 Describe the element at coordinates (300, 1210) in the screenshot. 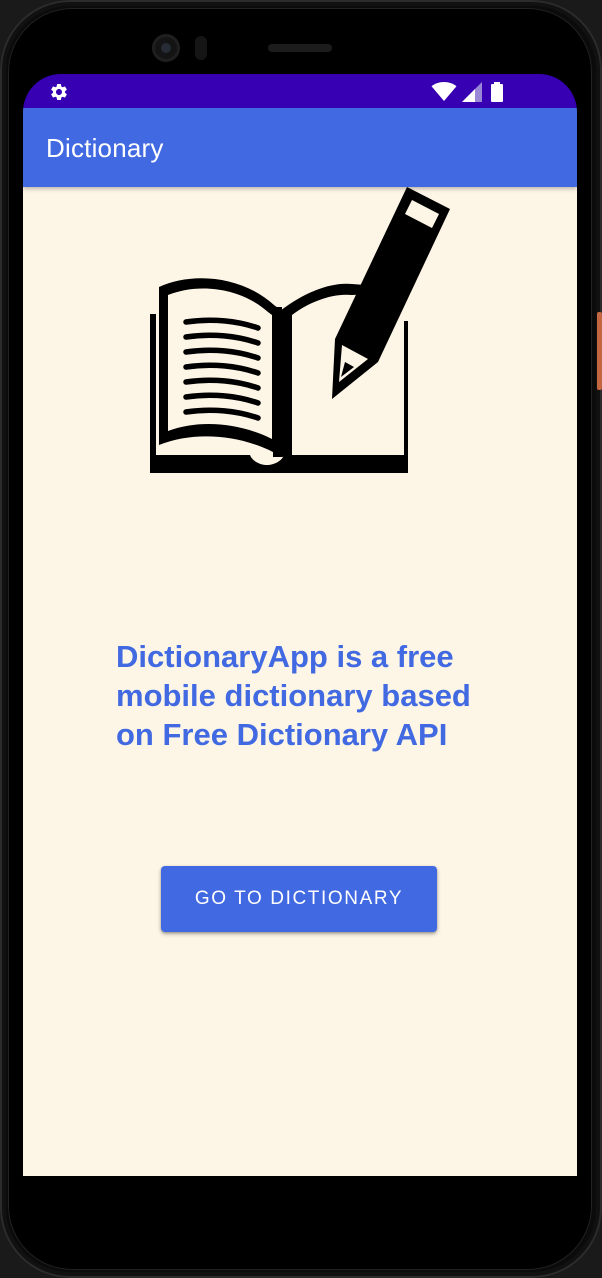

I see `navigation-bar` at that location.